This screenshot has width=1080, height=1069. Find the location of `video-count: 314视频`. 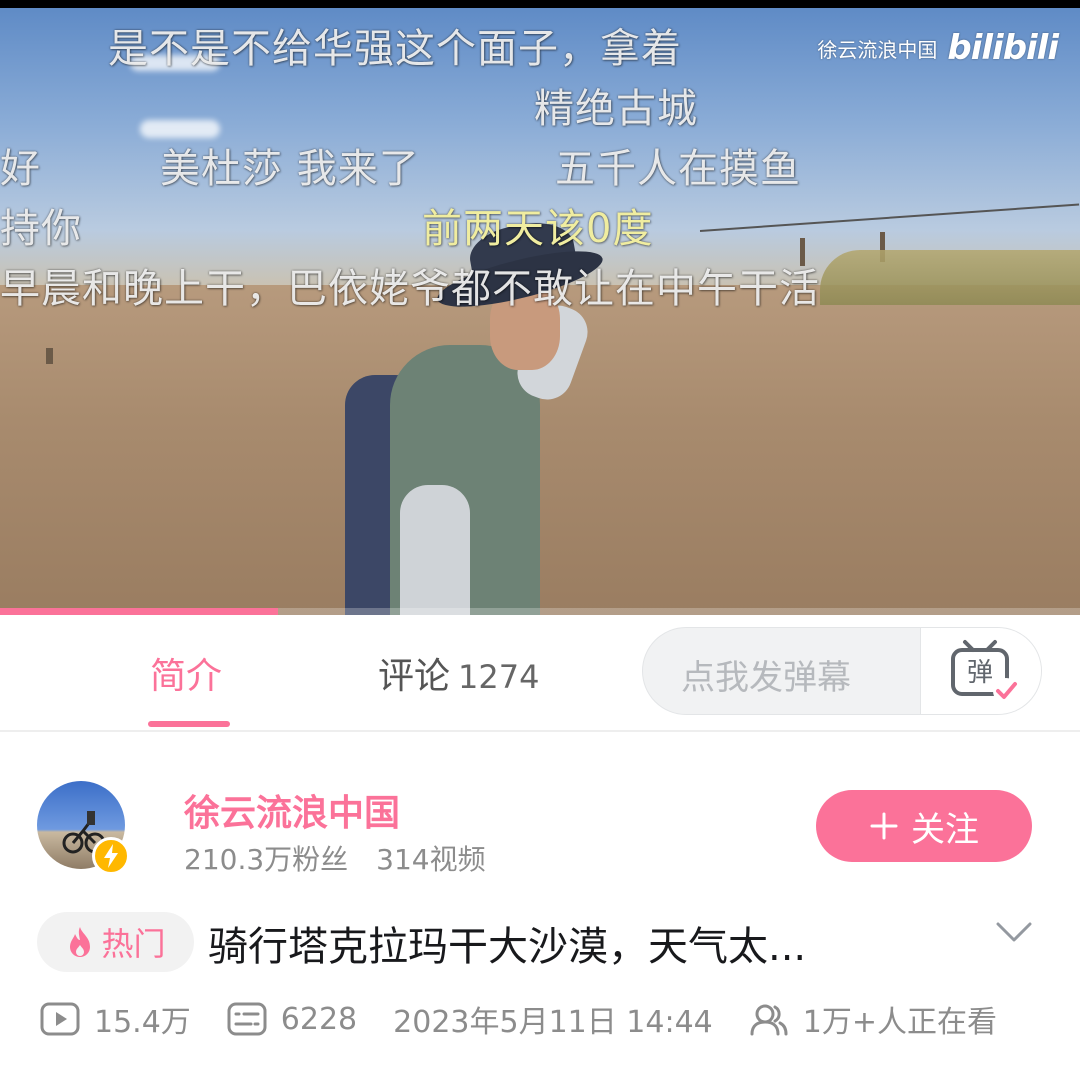

video-count: 314视频 is located at coordinates (431, 859).